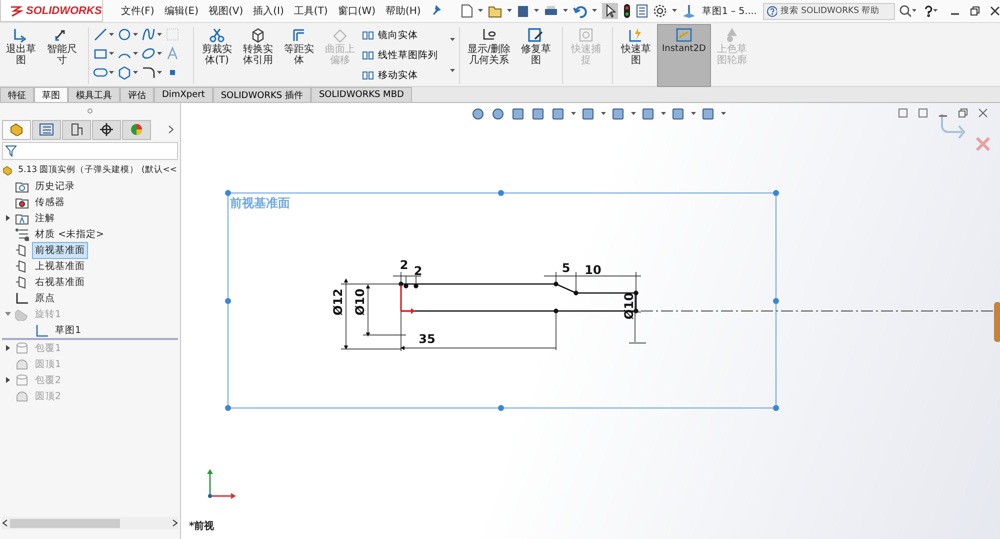  What do you see at coordinates (536, 55) in the screenshot?
I see `ribbon-button: 修复草图` at bounding box center [536, 55].